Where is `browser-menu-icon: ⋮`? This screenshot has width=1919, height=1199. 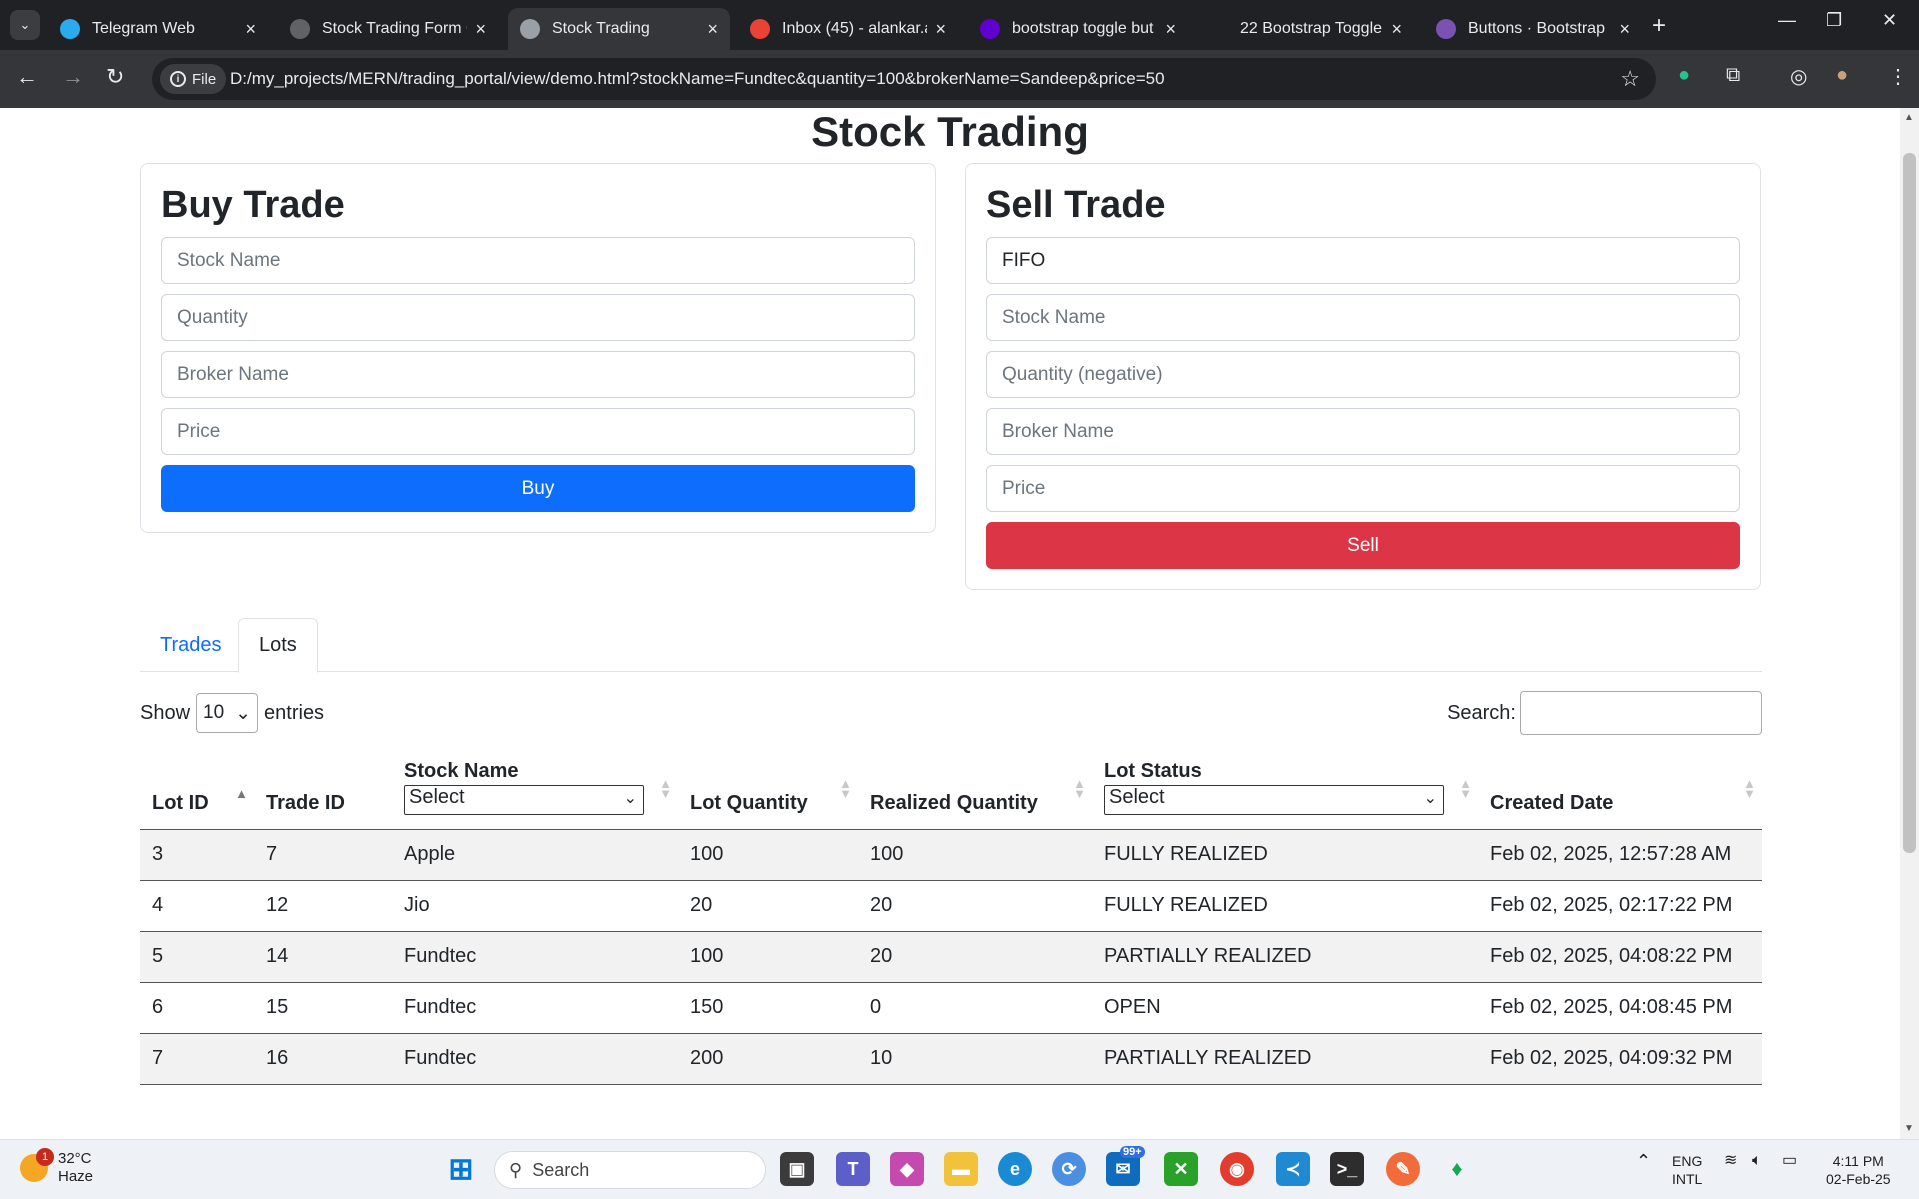
browser-menu-icon: ⋮ is located at coordinates (1898, 76).